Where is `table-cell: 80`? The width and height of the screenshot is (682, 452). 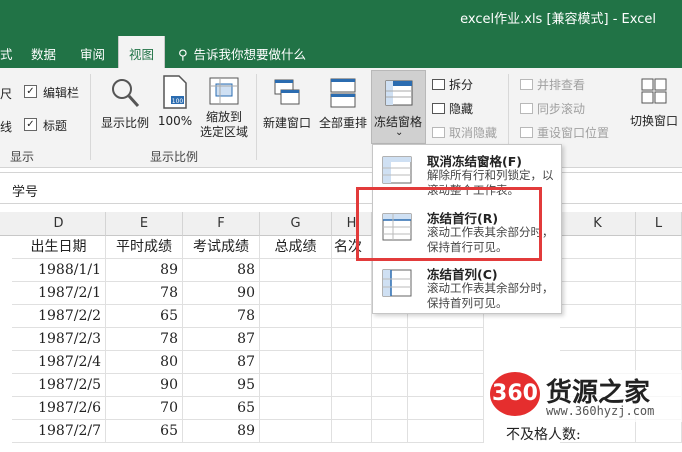
table-cell: 80 is located at coordinates (144, 362).